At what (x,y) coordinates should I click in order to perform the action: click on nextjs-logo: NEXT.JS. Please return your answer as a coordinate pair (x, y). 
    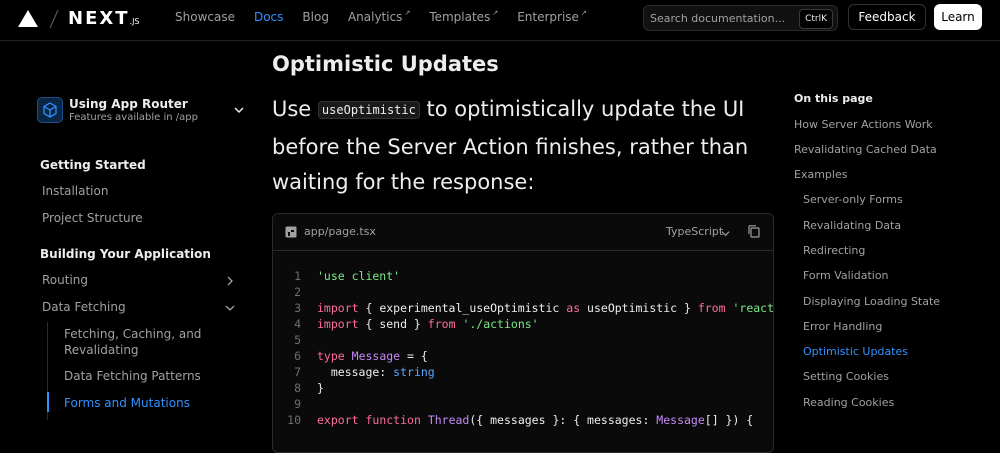
    Looking at the image, I should click on (104, 18).